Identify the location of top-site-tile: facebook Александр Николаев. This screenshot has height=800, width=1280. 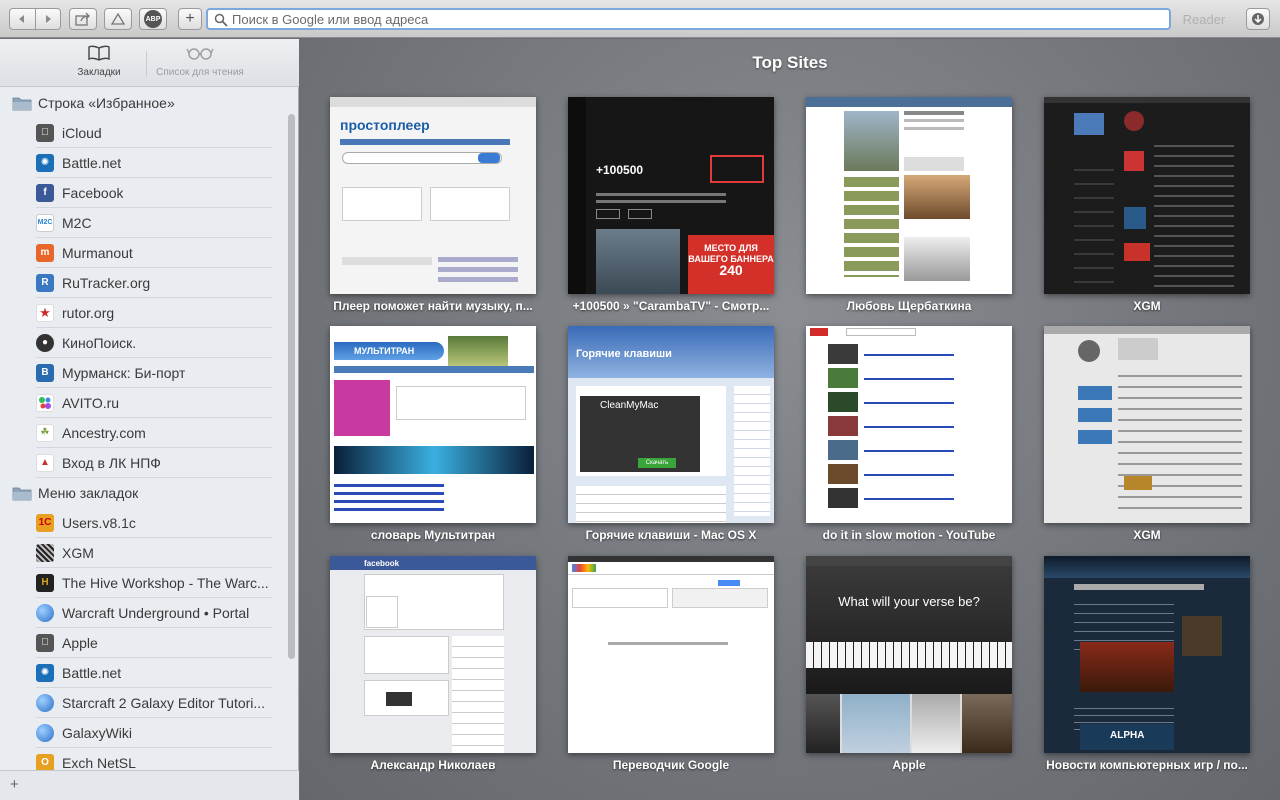
(433, 664).